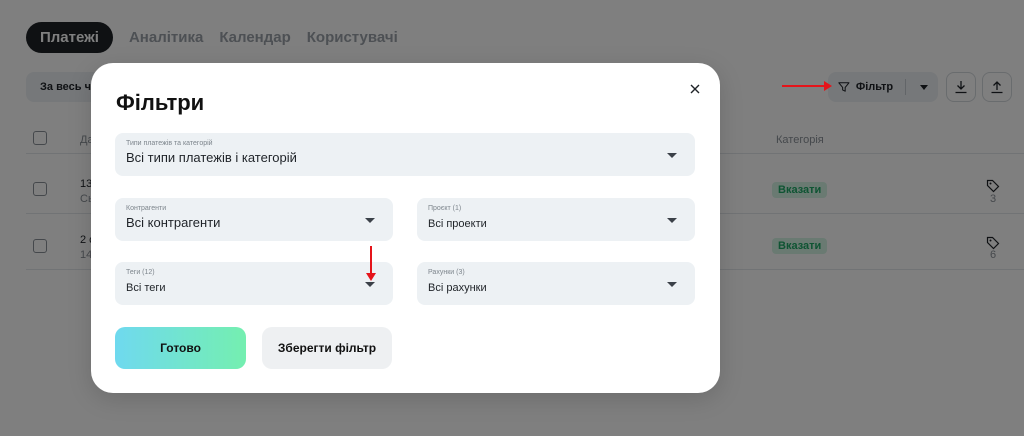 The width and height of the screenshot is (1024, 436). I want to click on accounts-select: Рахунки (3) Всі рахунки, so click(556, 283).